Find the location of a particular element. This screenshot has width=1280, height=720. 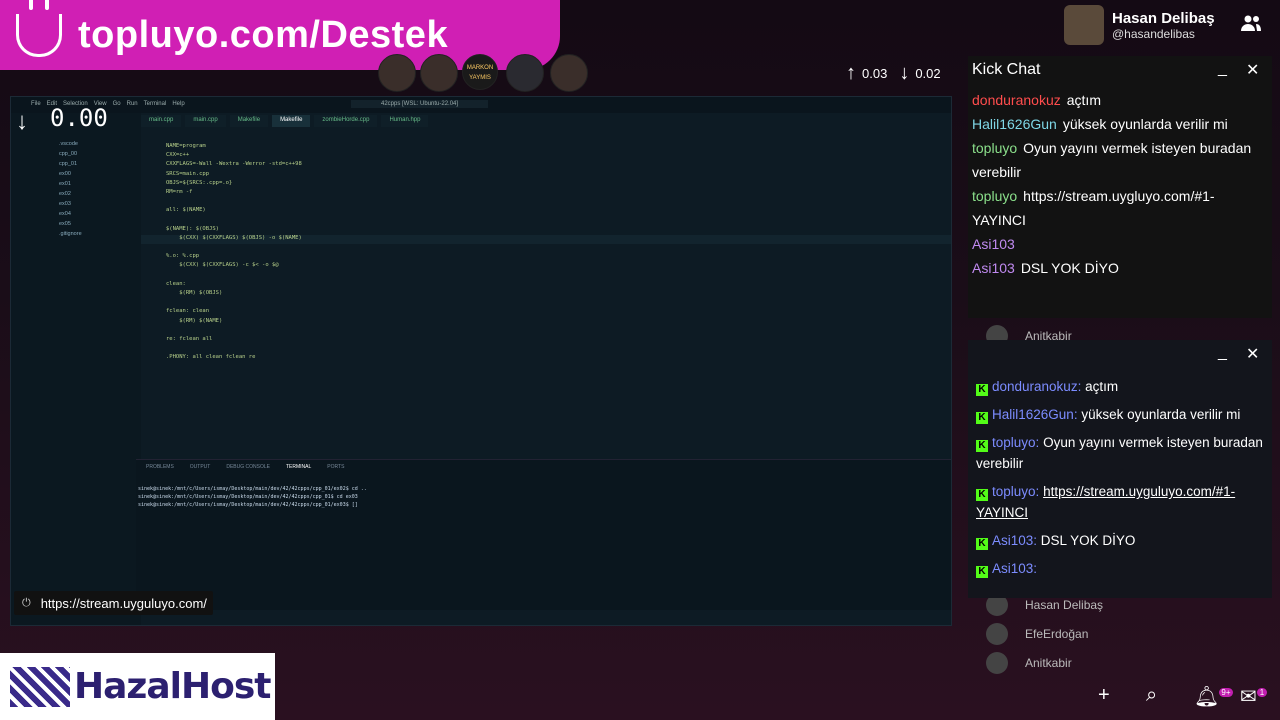

code-line: re: fclean all is located at coordinates (189, 338).